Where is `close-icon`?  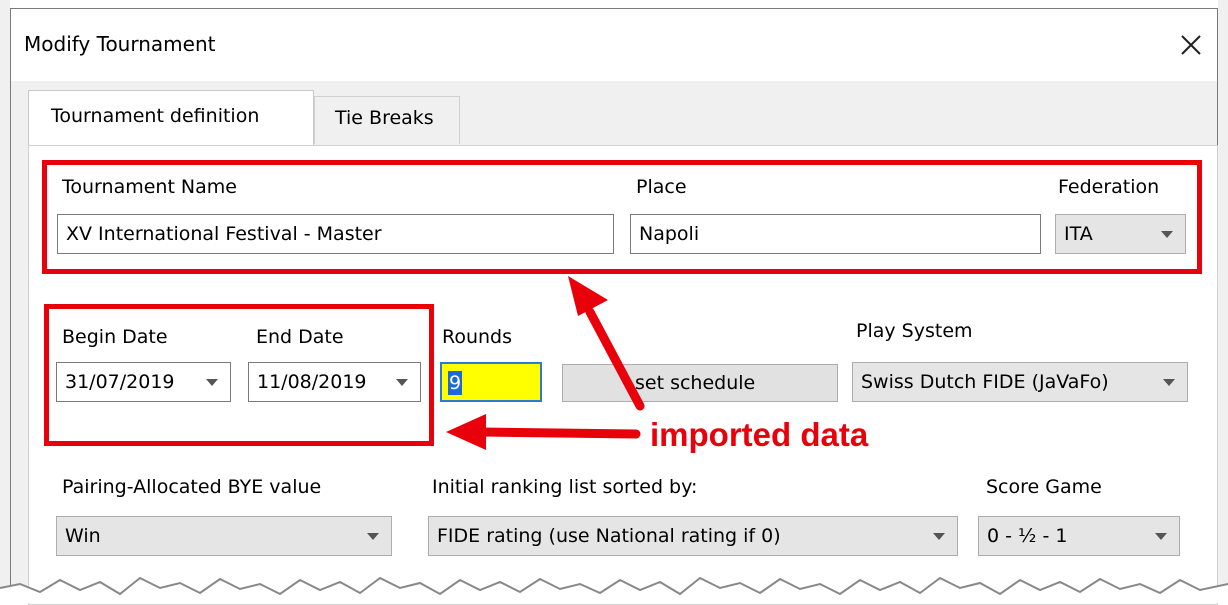 close-icon is located at coordinates (1191, 45).